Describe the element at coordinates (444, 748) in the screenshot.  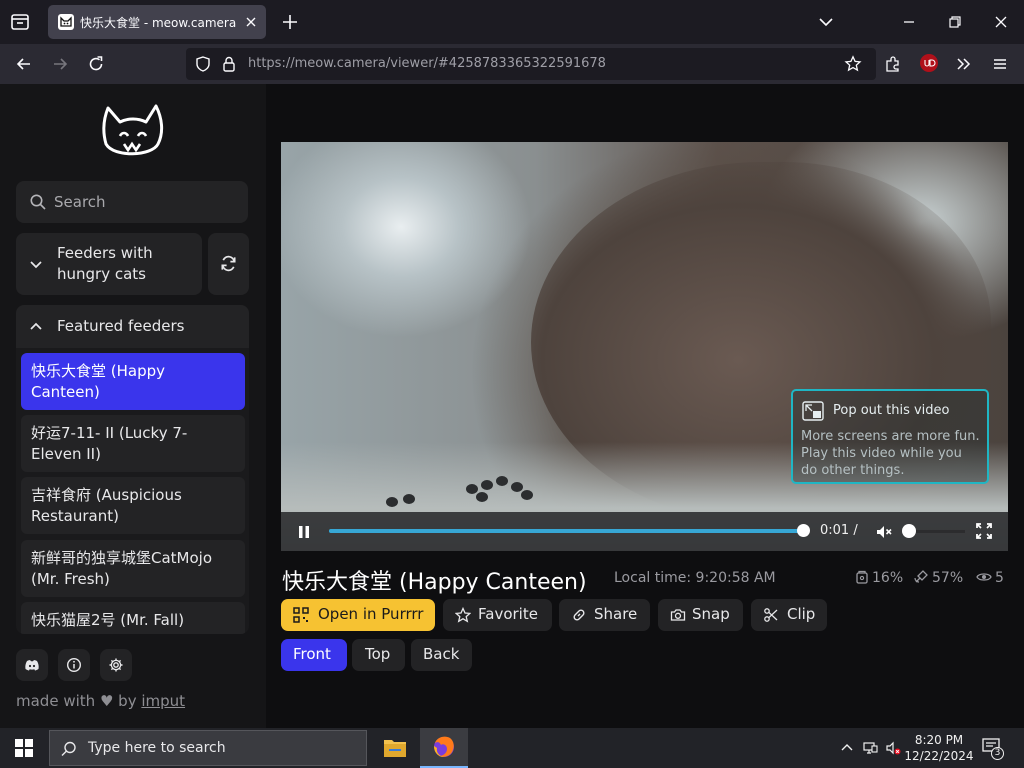
I see `firefox-icon` at that location.